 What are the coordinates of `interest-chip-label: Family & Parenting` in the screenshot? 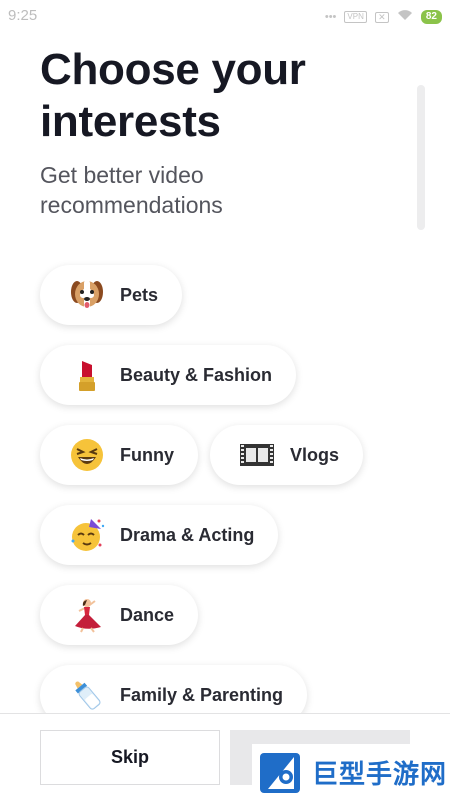 It's located at (202, 694).